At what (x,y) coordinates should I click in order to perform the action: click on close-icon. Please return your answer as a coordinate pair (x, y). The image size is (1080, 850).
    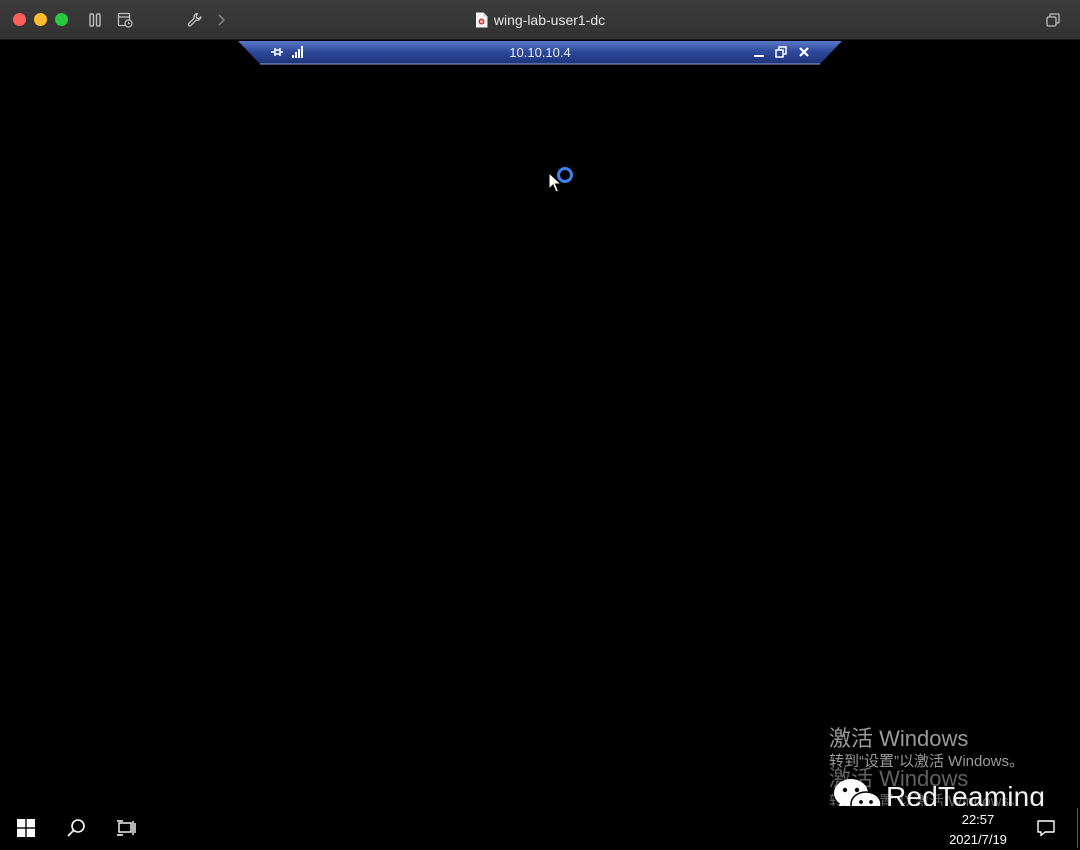
    Looking at the image, I should click on (804, 52).